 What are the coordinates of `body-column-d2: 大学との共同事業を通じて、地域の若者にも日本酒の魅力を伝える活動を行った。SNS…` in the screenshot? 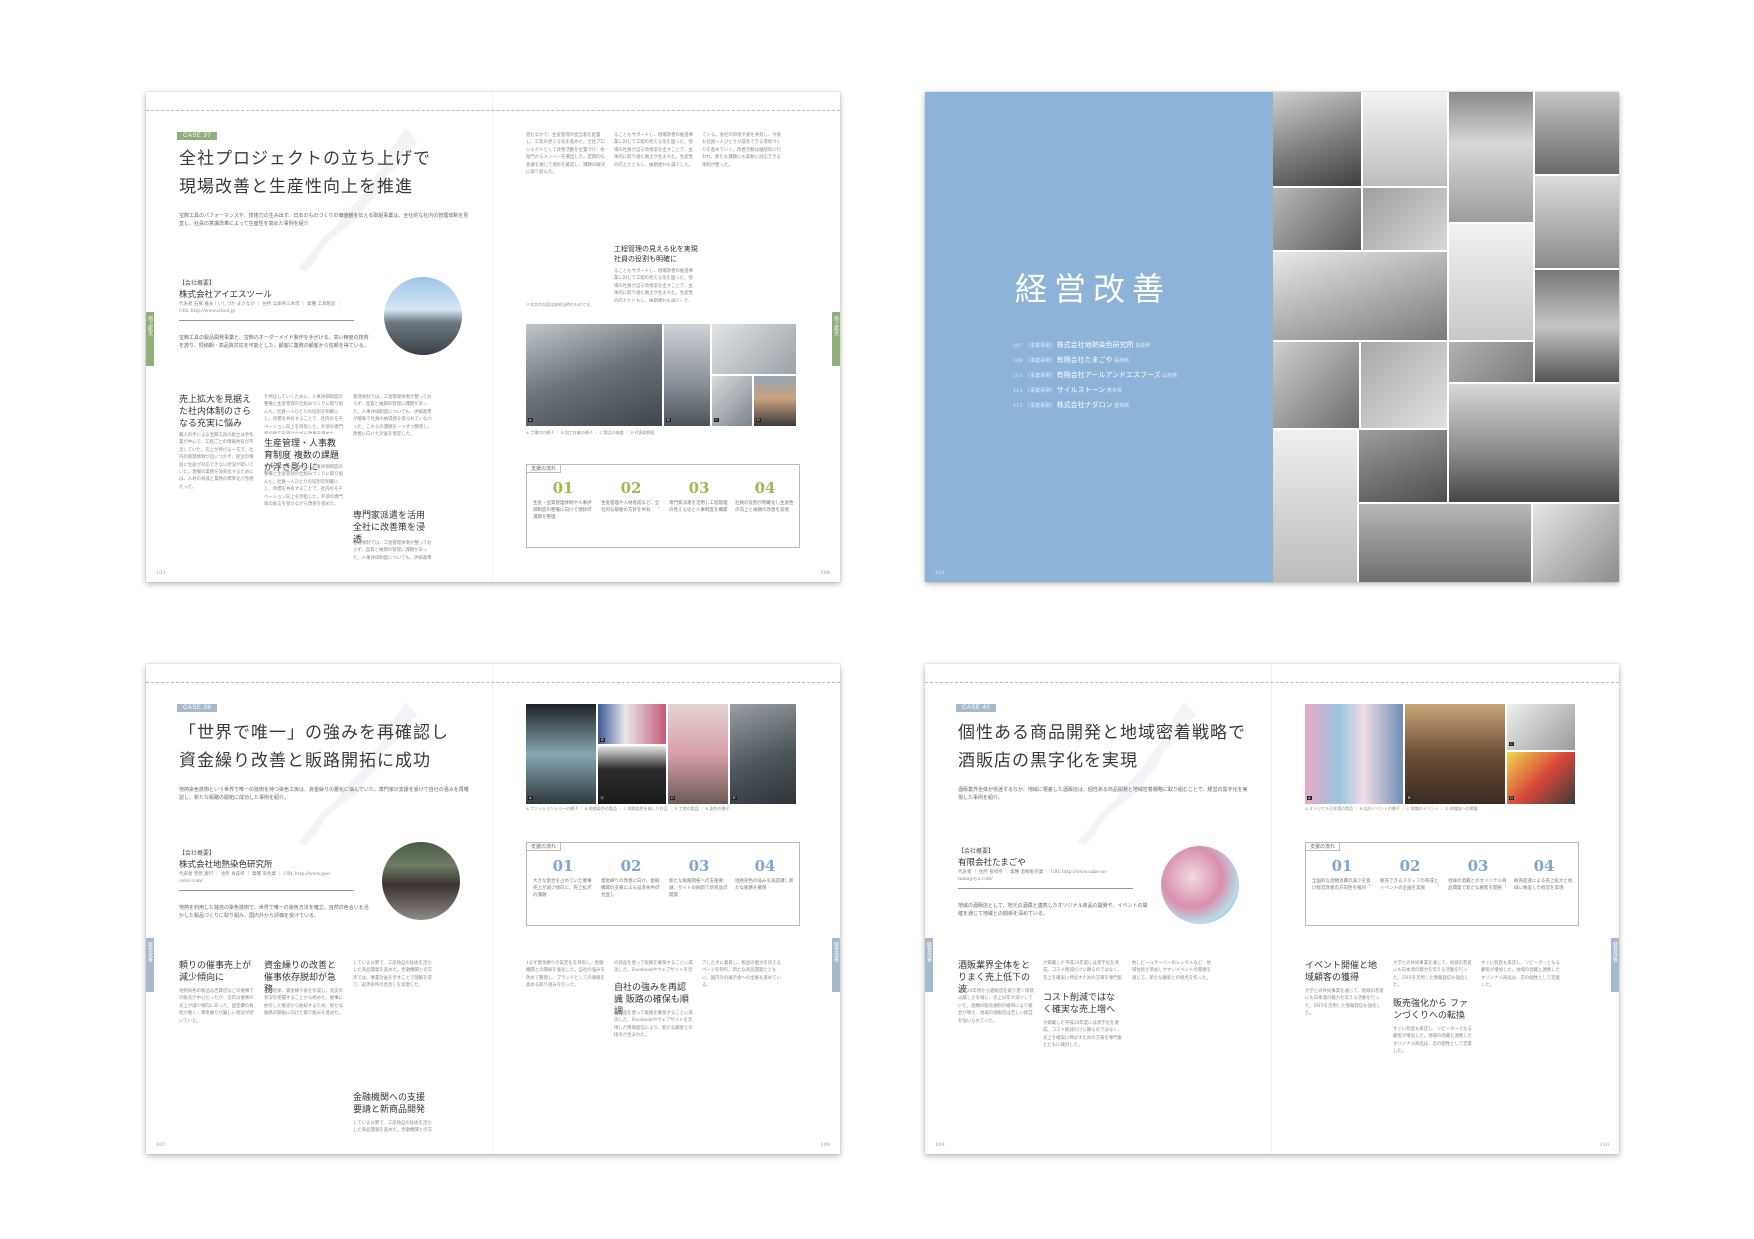 It's located at (1432, 975).